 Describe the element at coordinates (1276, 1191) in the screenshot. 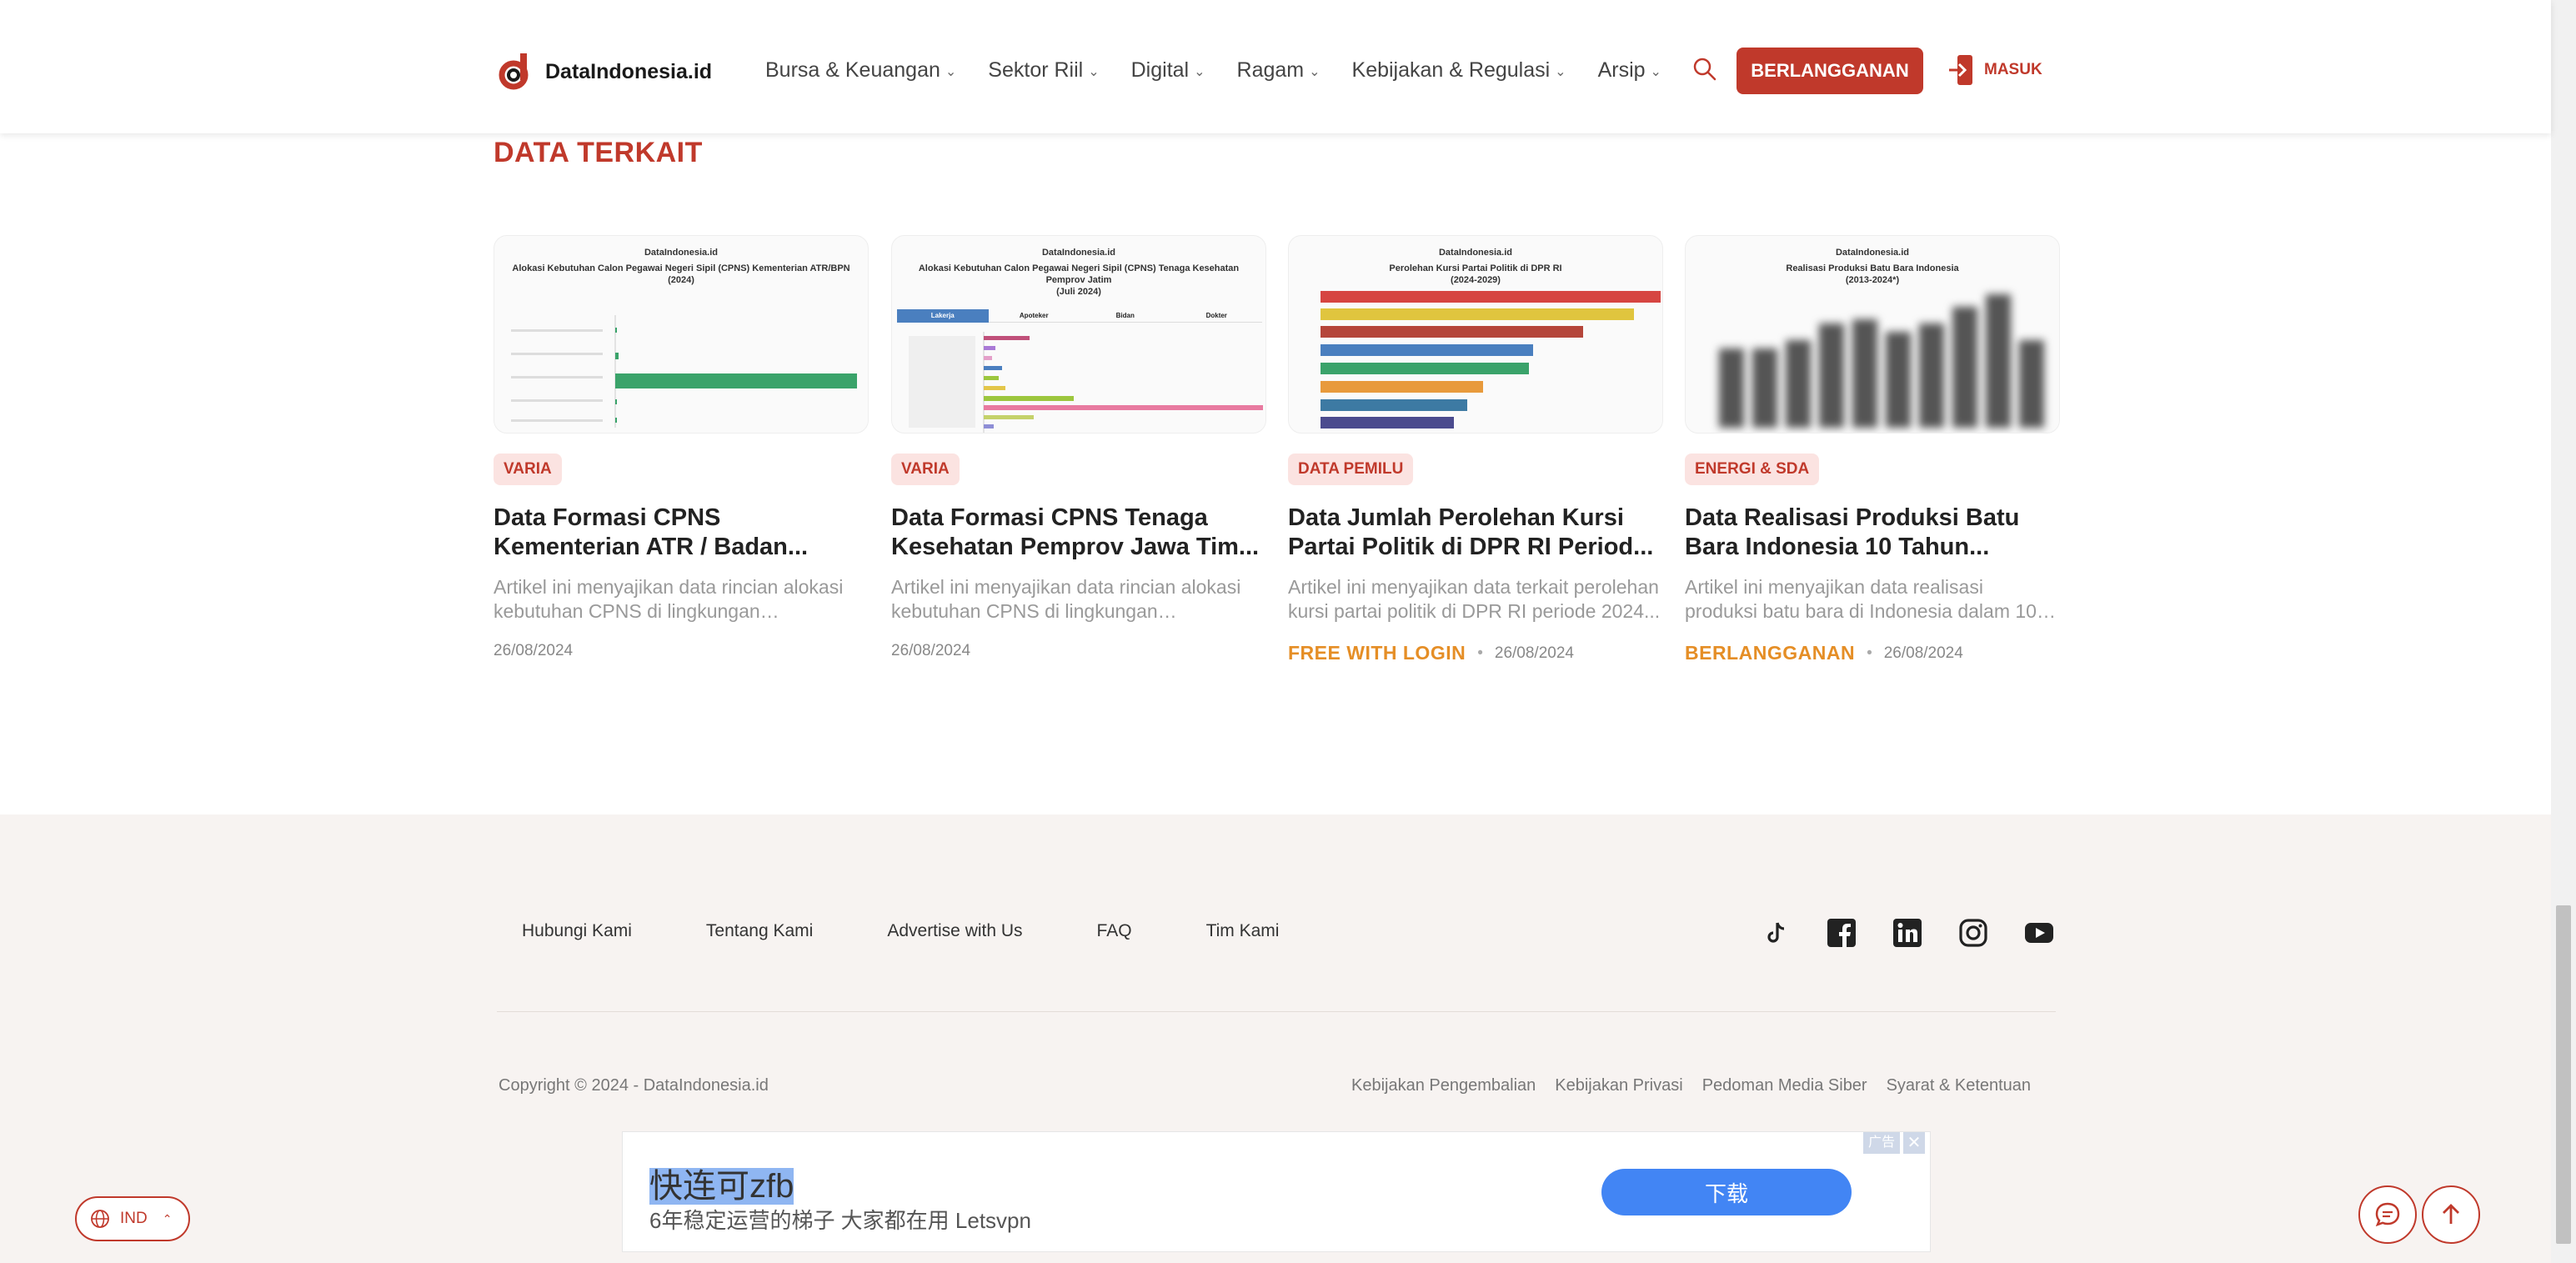

I see `ad-banner: 快连可zfb 6年稳定运营的梯子 大家都在用 Letsvpn 下载 广告 ✕` at that location.